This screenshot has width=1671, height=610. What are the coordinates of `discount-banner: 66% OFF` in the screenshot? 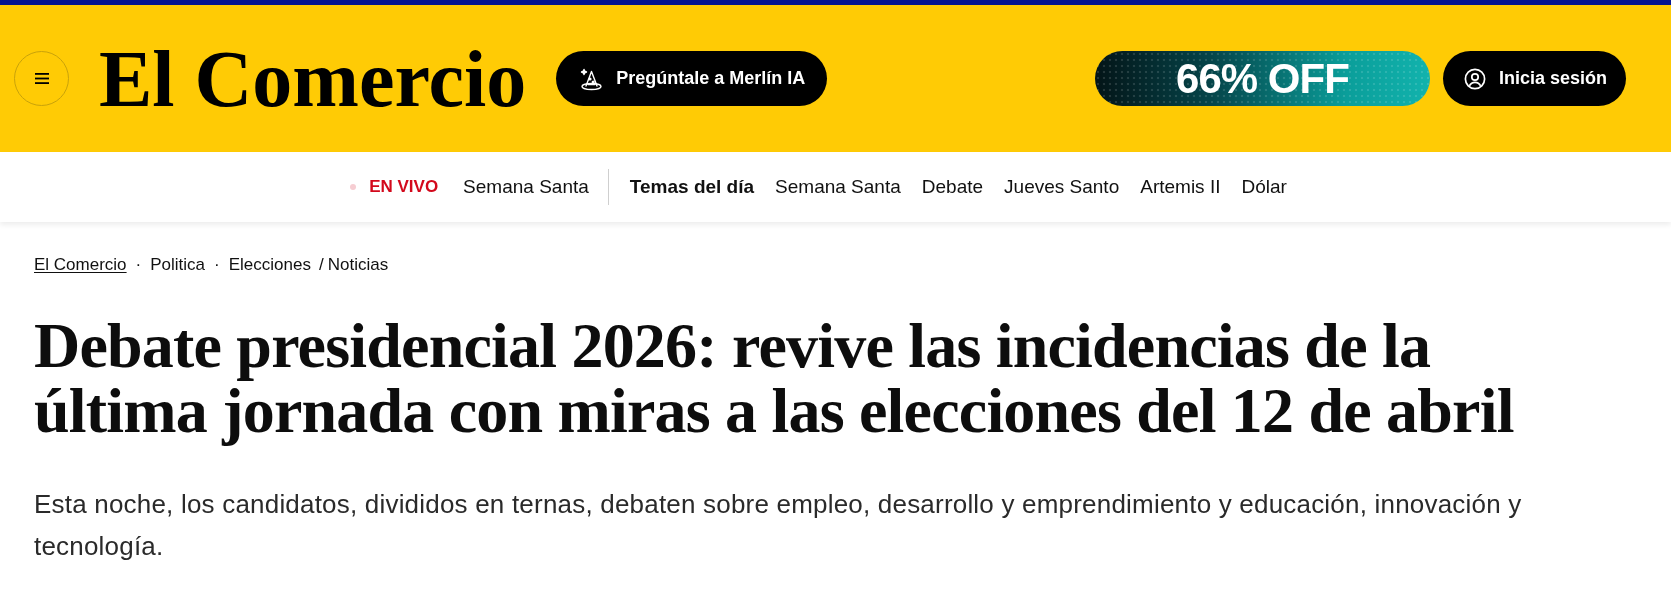 It's located at (1262, 78).